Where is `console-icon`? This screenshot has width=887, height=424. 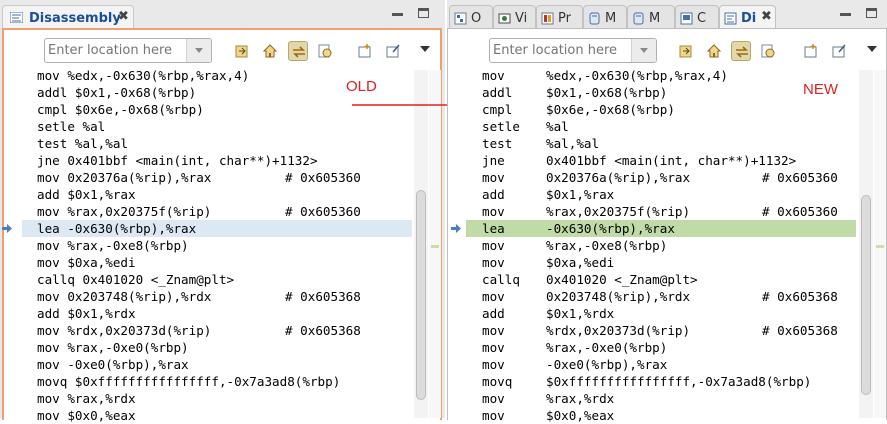 console-icon is located at coordinates (686, 18).